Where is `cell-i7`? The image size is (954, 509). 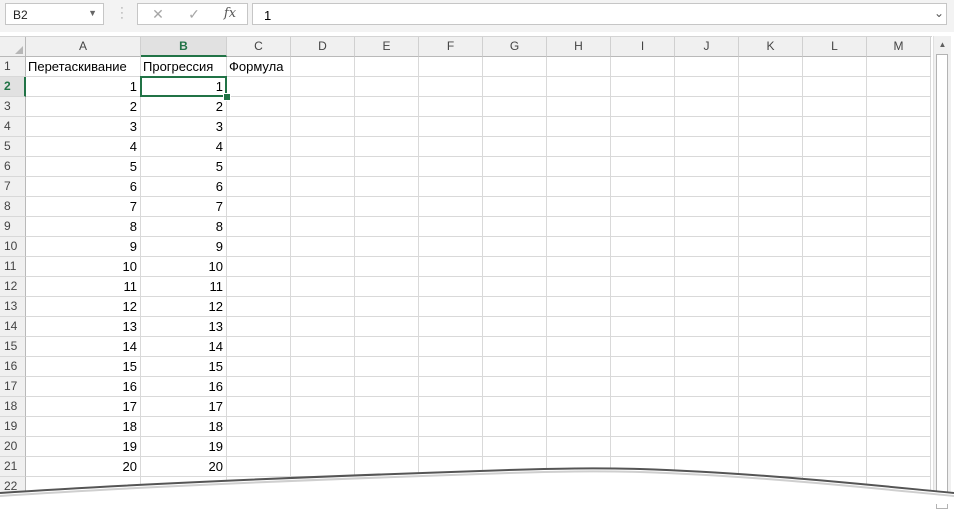
cell-i7 is located at coordinates (643, 187).